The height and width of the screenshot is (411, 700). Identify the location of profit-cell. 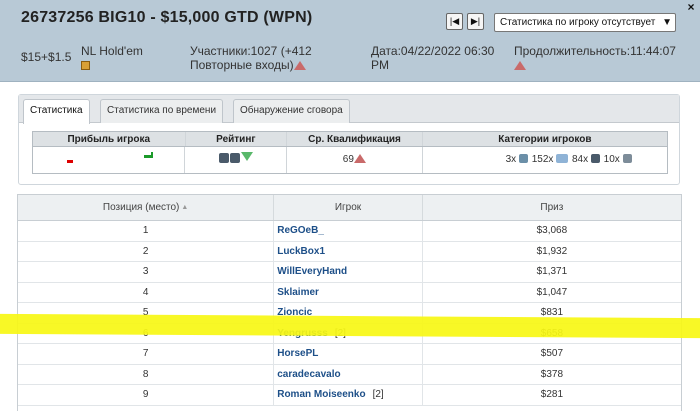
(109, 160).